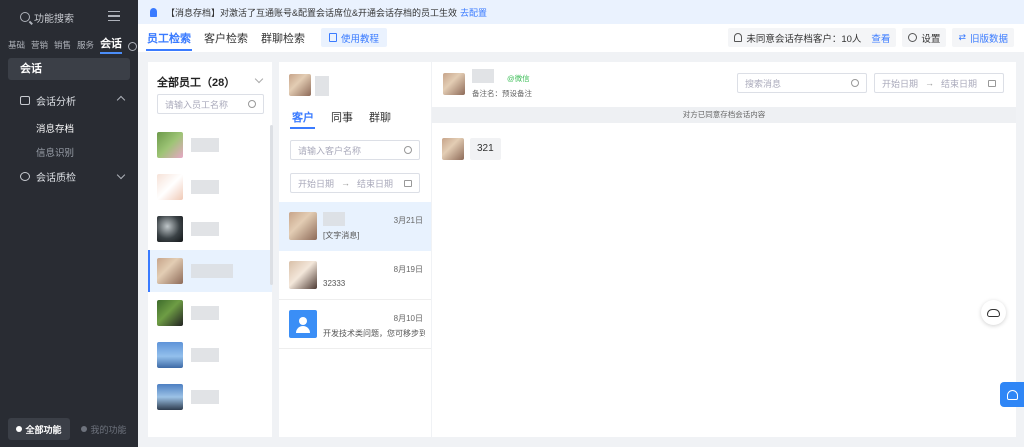 Image resolution: width=1024 pixels, height=447 pixels. I want to click on chat-analysis-icon, so click(25, 100).